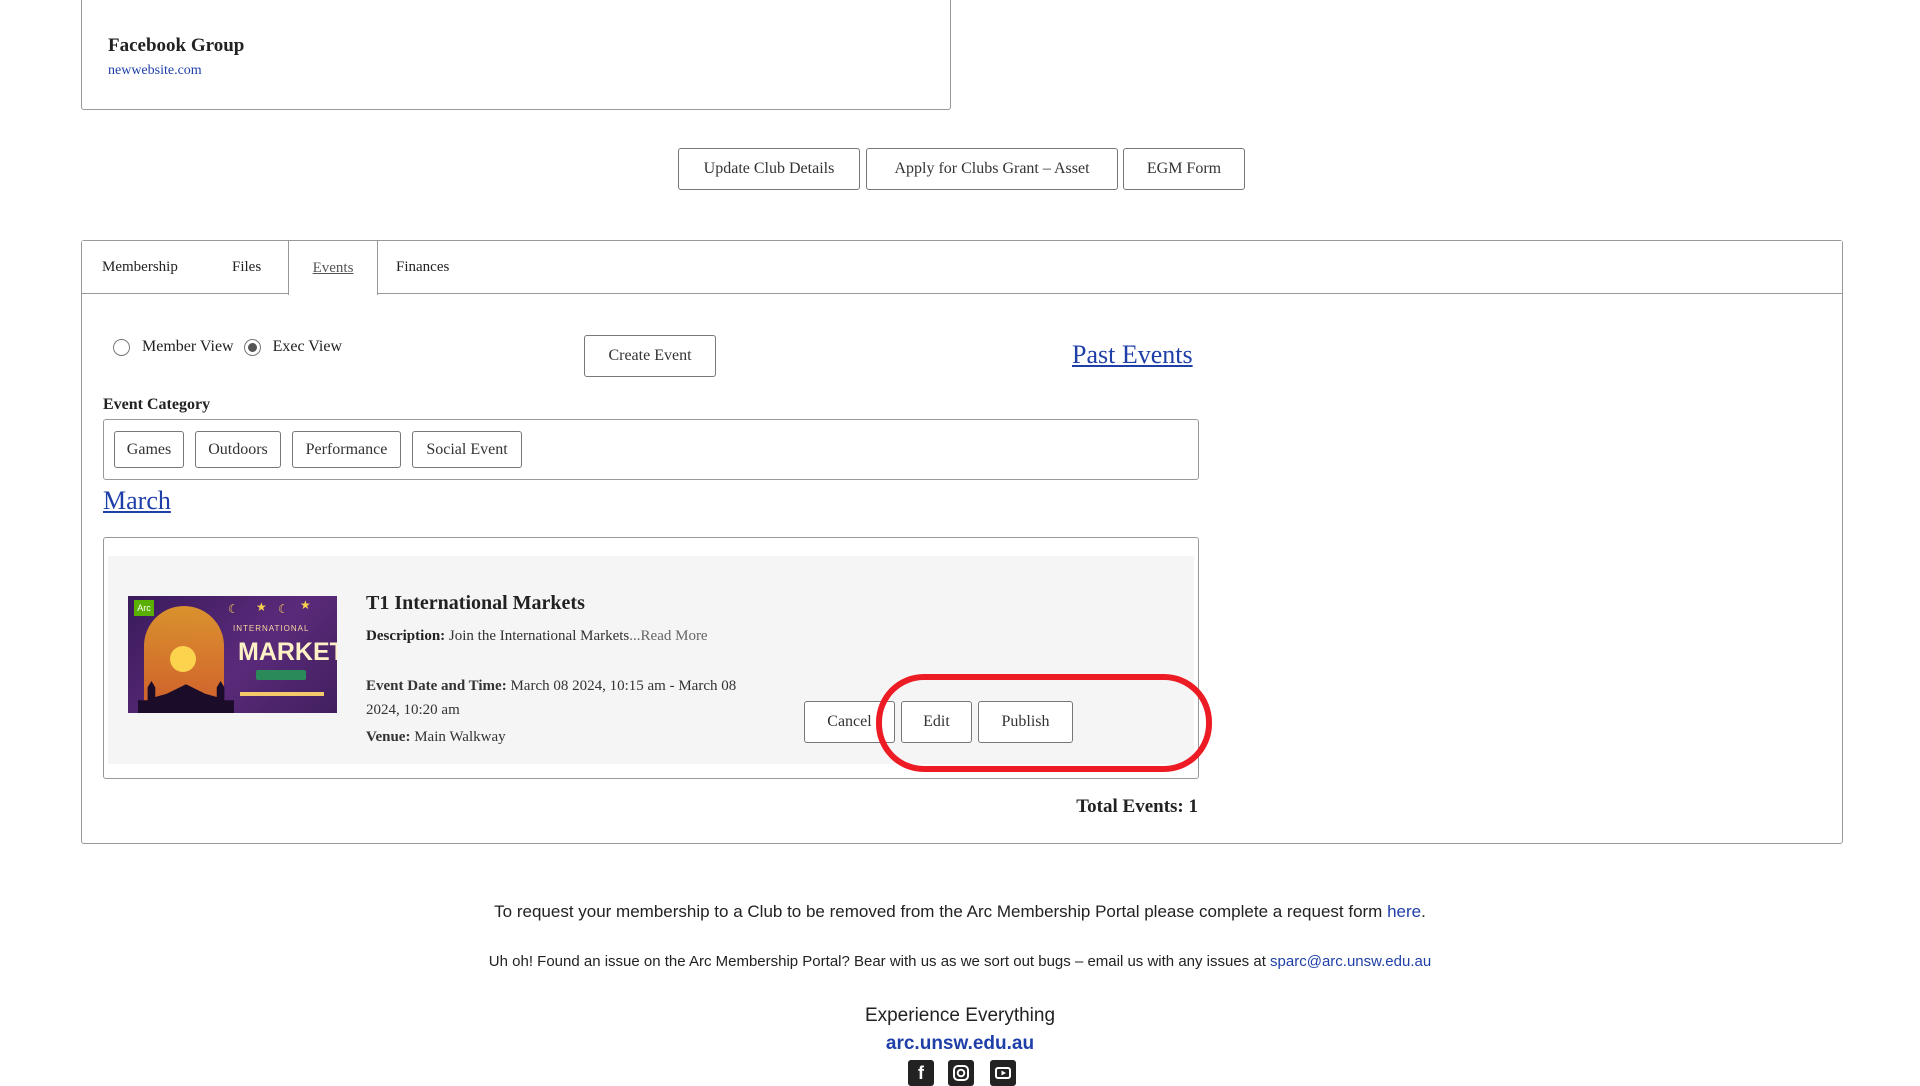 This screenshot has height=1086, width=1920. What do you see at coordinates (650, 356) in the screenshot?
I see `create-event-button: Create Event` at bounding box center [650, 356].